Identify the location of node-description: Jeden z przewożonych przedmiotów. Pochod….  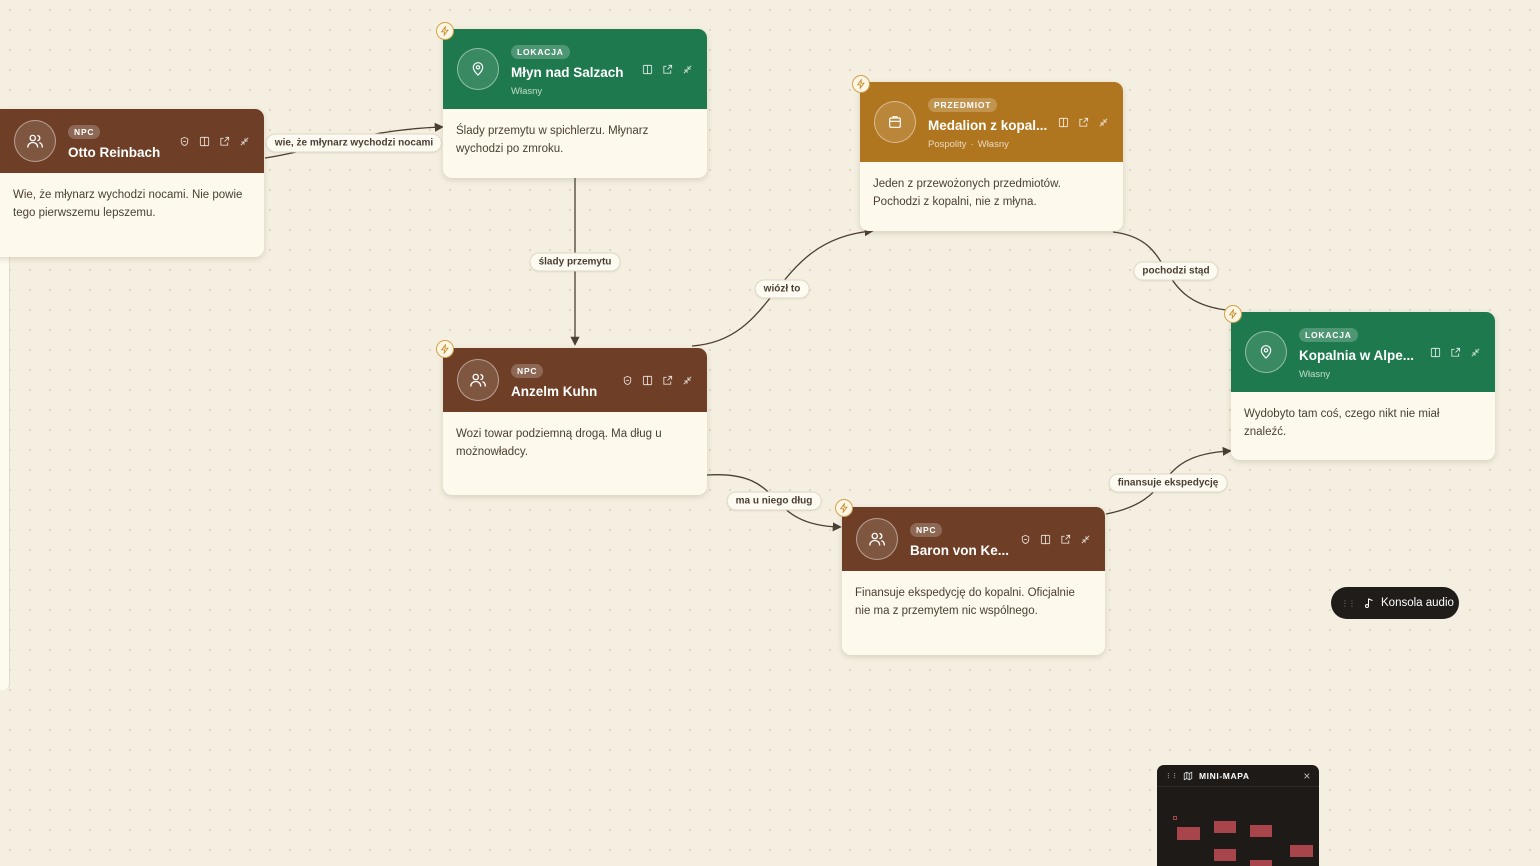
(967, 193).